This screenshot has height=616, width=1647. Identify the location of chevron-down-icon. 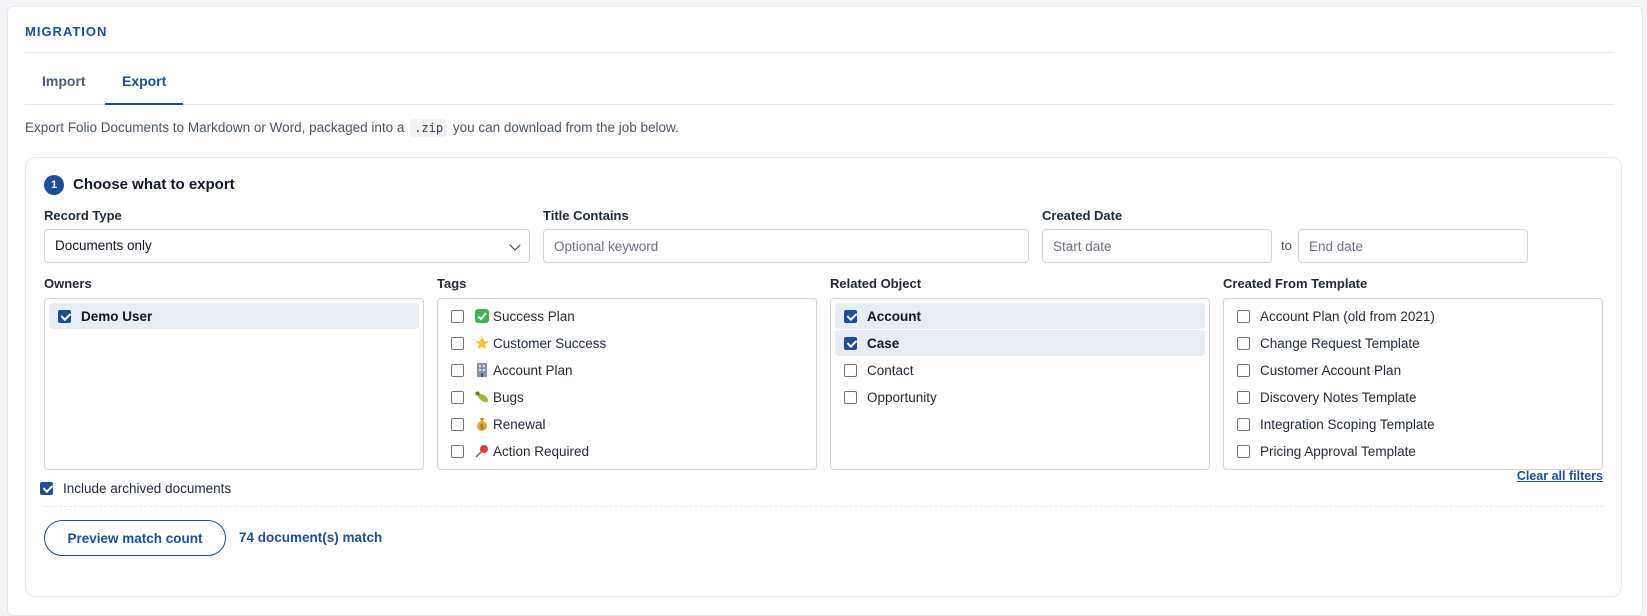
(515, 245).